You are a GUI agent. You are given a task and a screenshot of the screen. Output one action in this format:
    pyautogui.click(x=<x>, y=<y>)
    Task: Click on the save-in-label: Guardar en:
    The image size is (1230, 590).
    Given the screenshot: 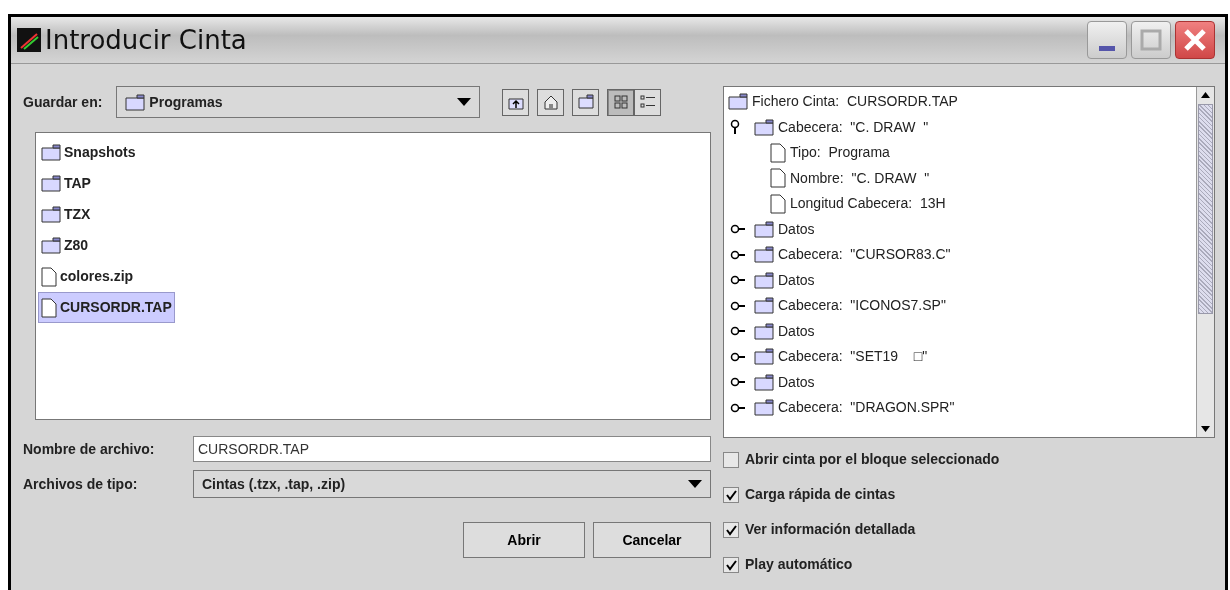 What is the action you would take?
    pyautogui.click(x=63, y=102)
    